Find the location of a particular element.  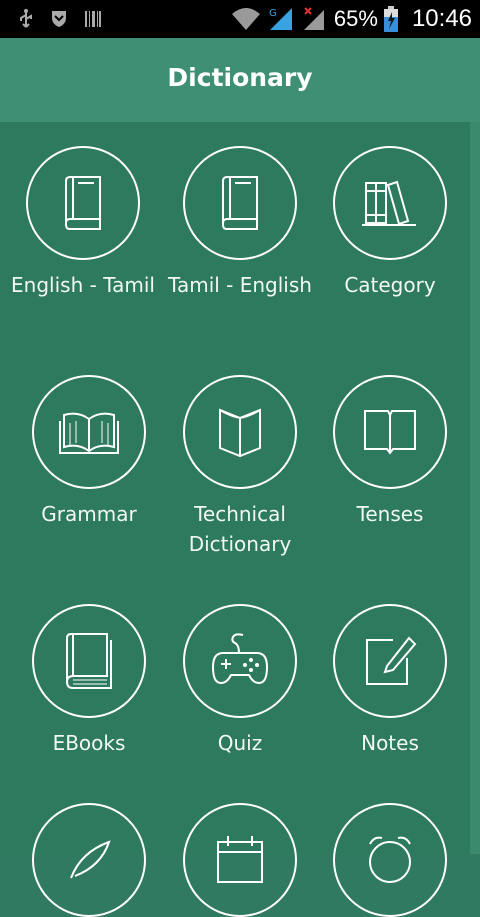

menu-item-grammar: Grammar is located at coordinates (89, 452).